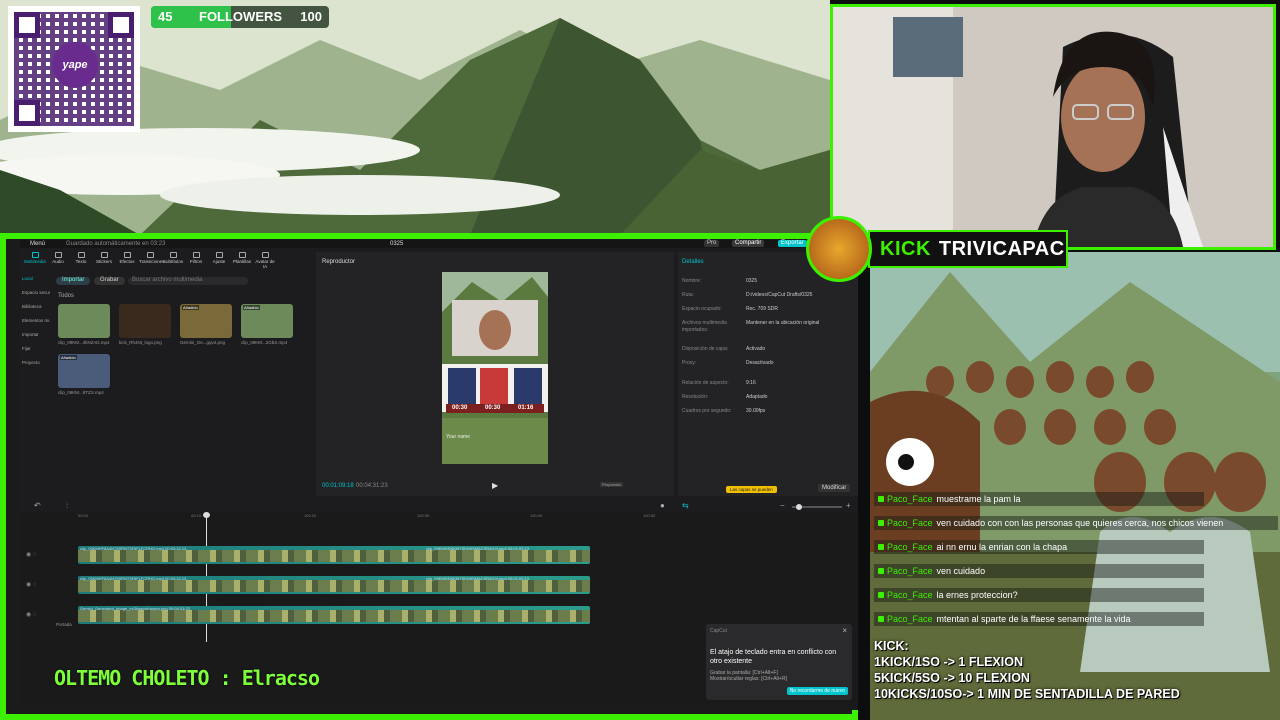  What do you see at coordinates (36, 334) in the screenshot?
I see `sidebar-item: Importar` at bounding box center [36, 334].